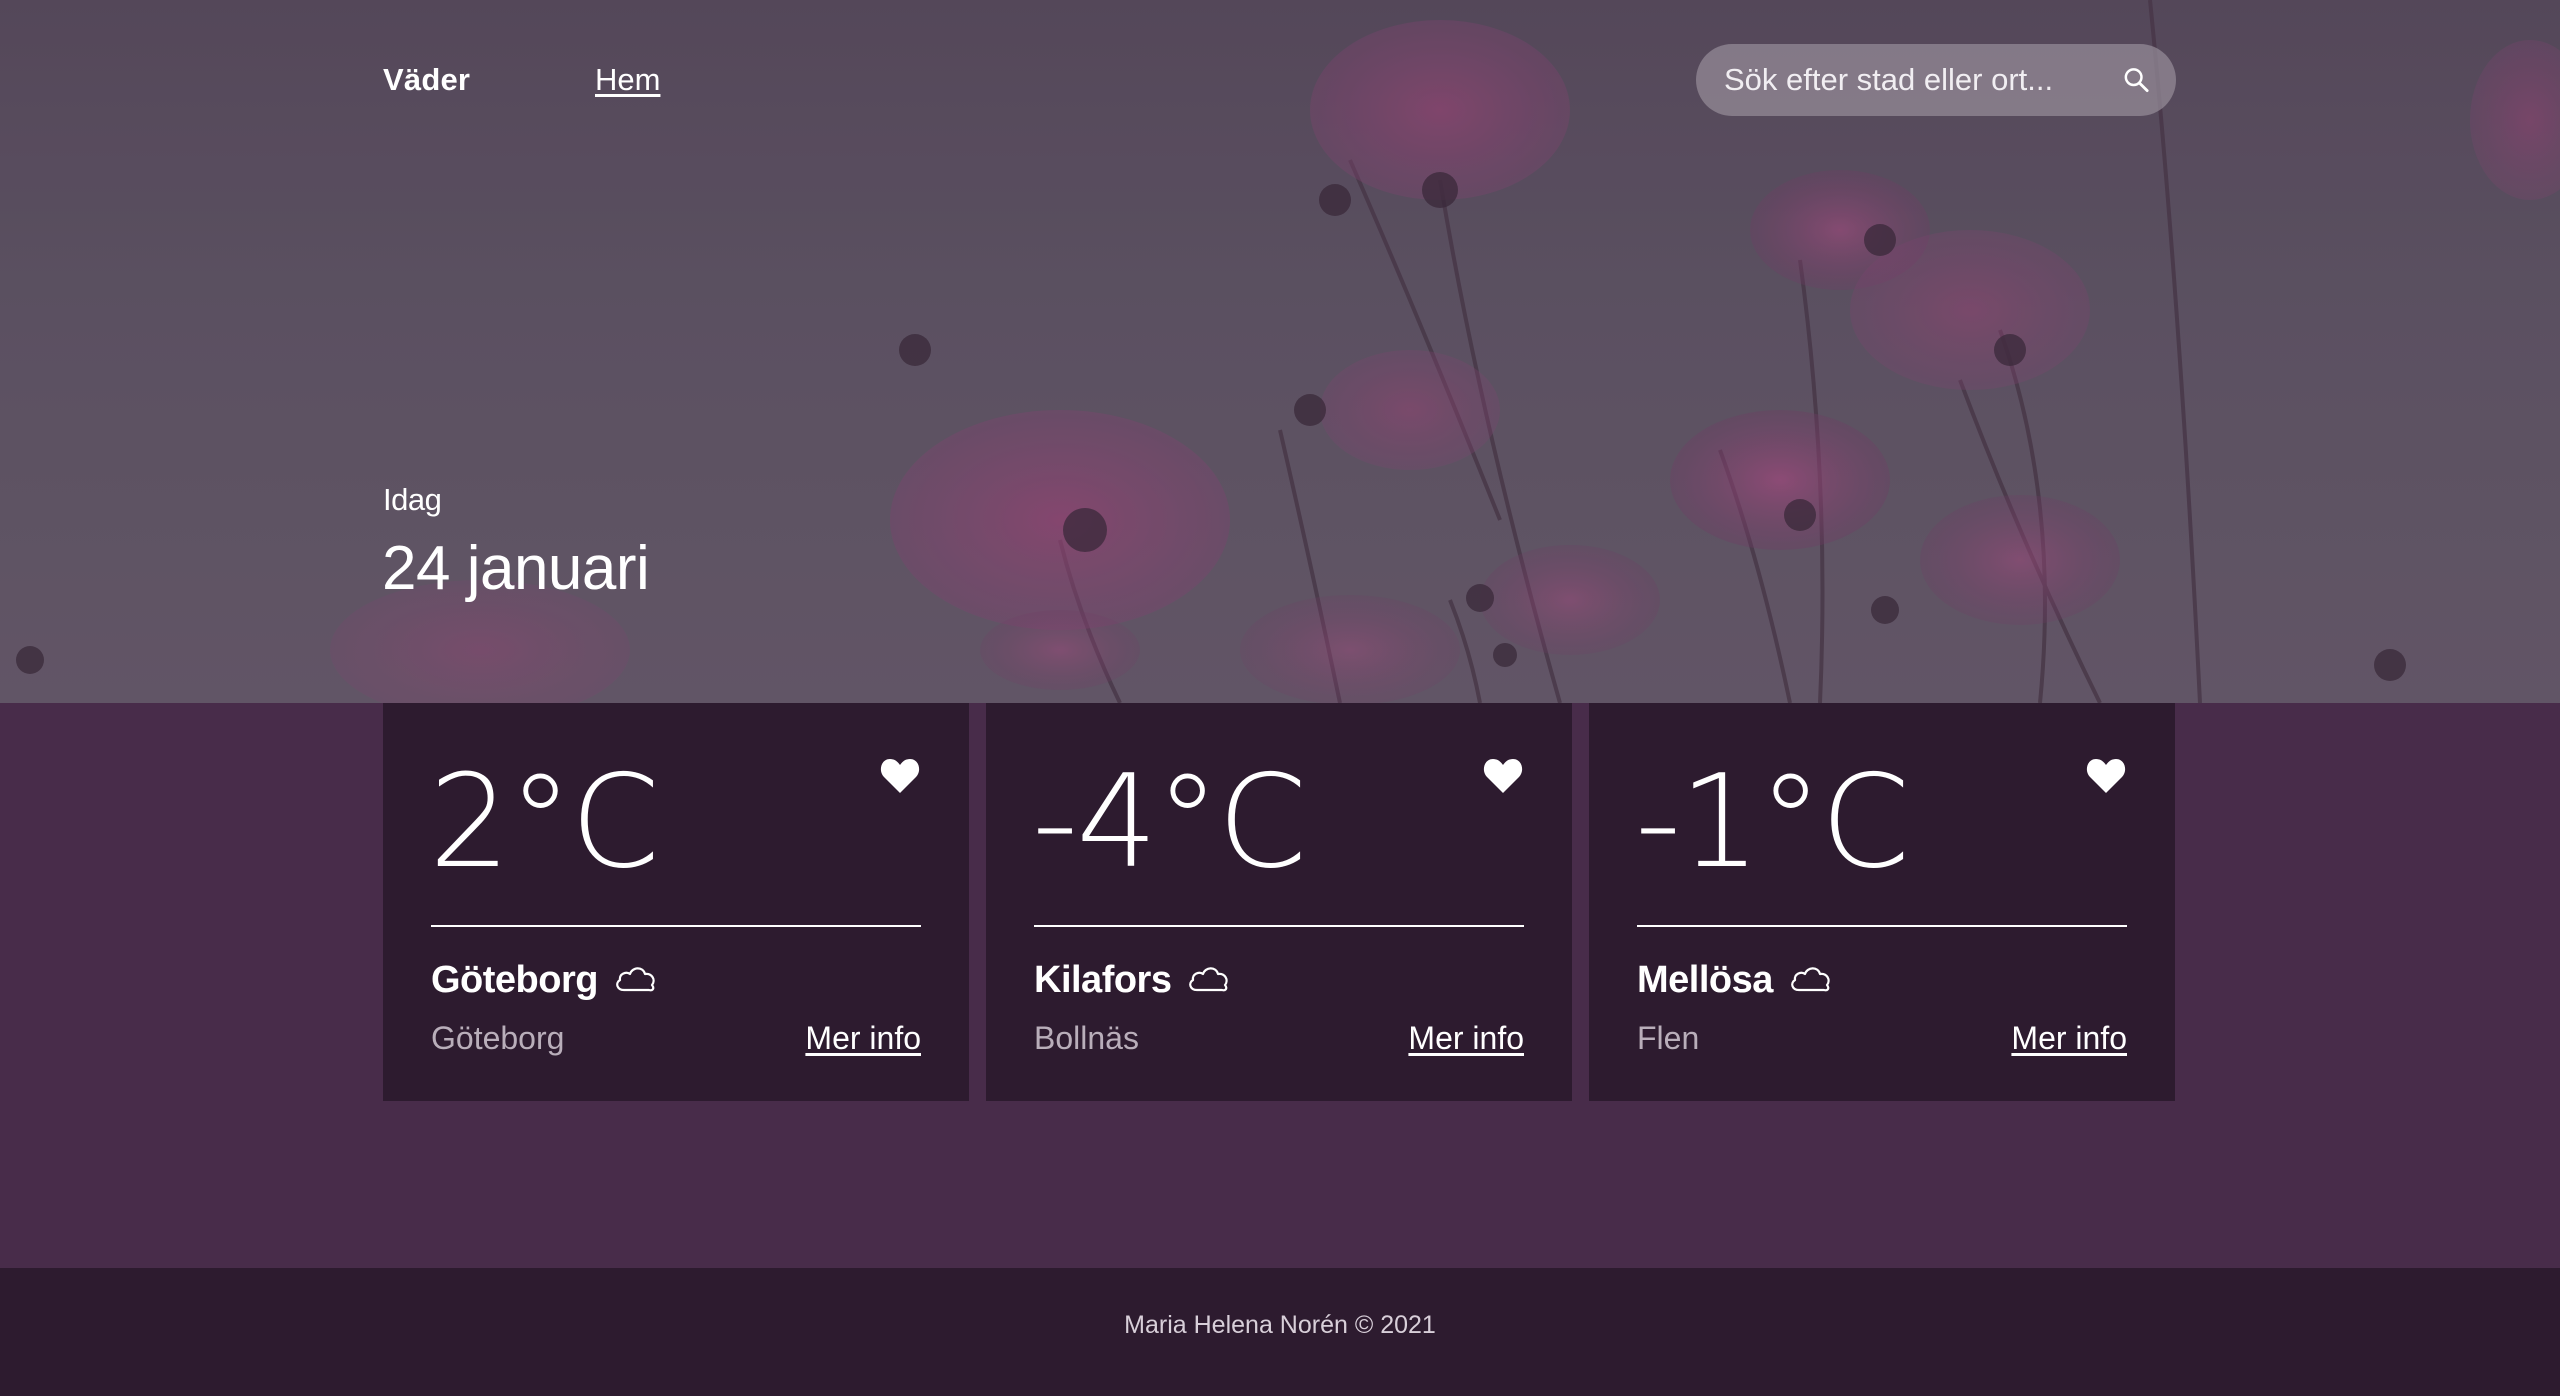 The width and height of the screenshot is (2560, 1396). I want to click on footer: Maria Helena Norén © 2021, so click(1280, 1332).